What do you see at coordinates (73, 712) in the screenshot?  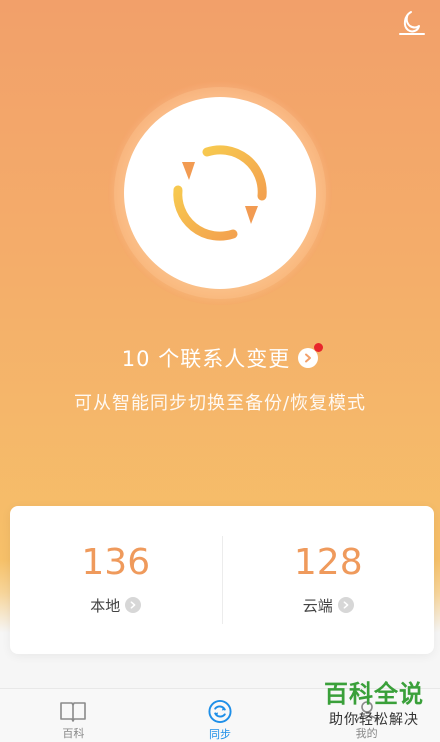 I see `book-icon` at bounding box center [73, 712].